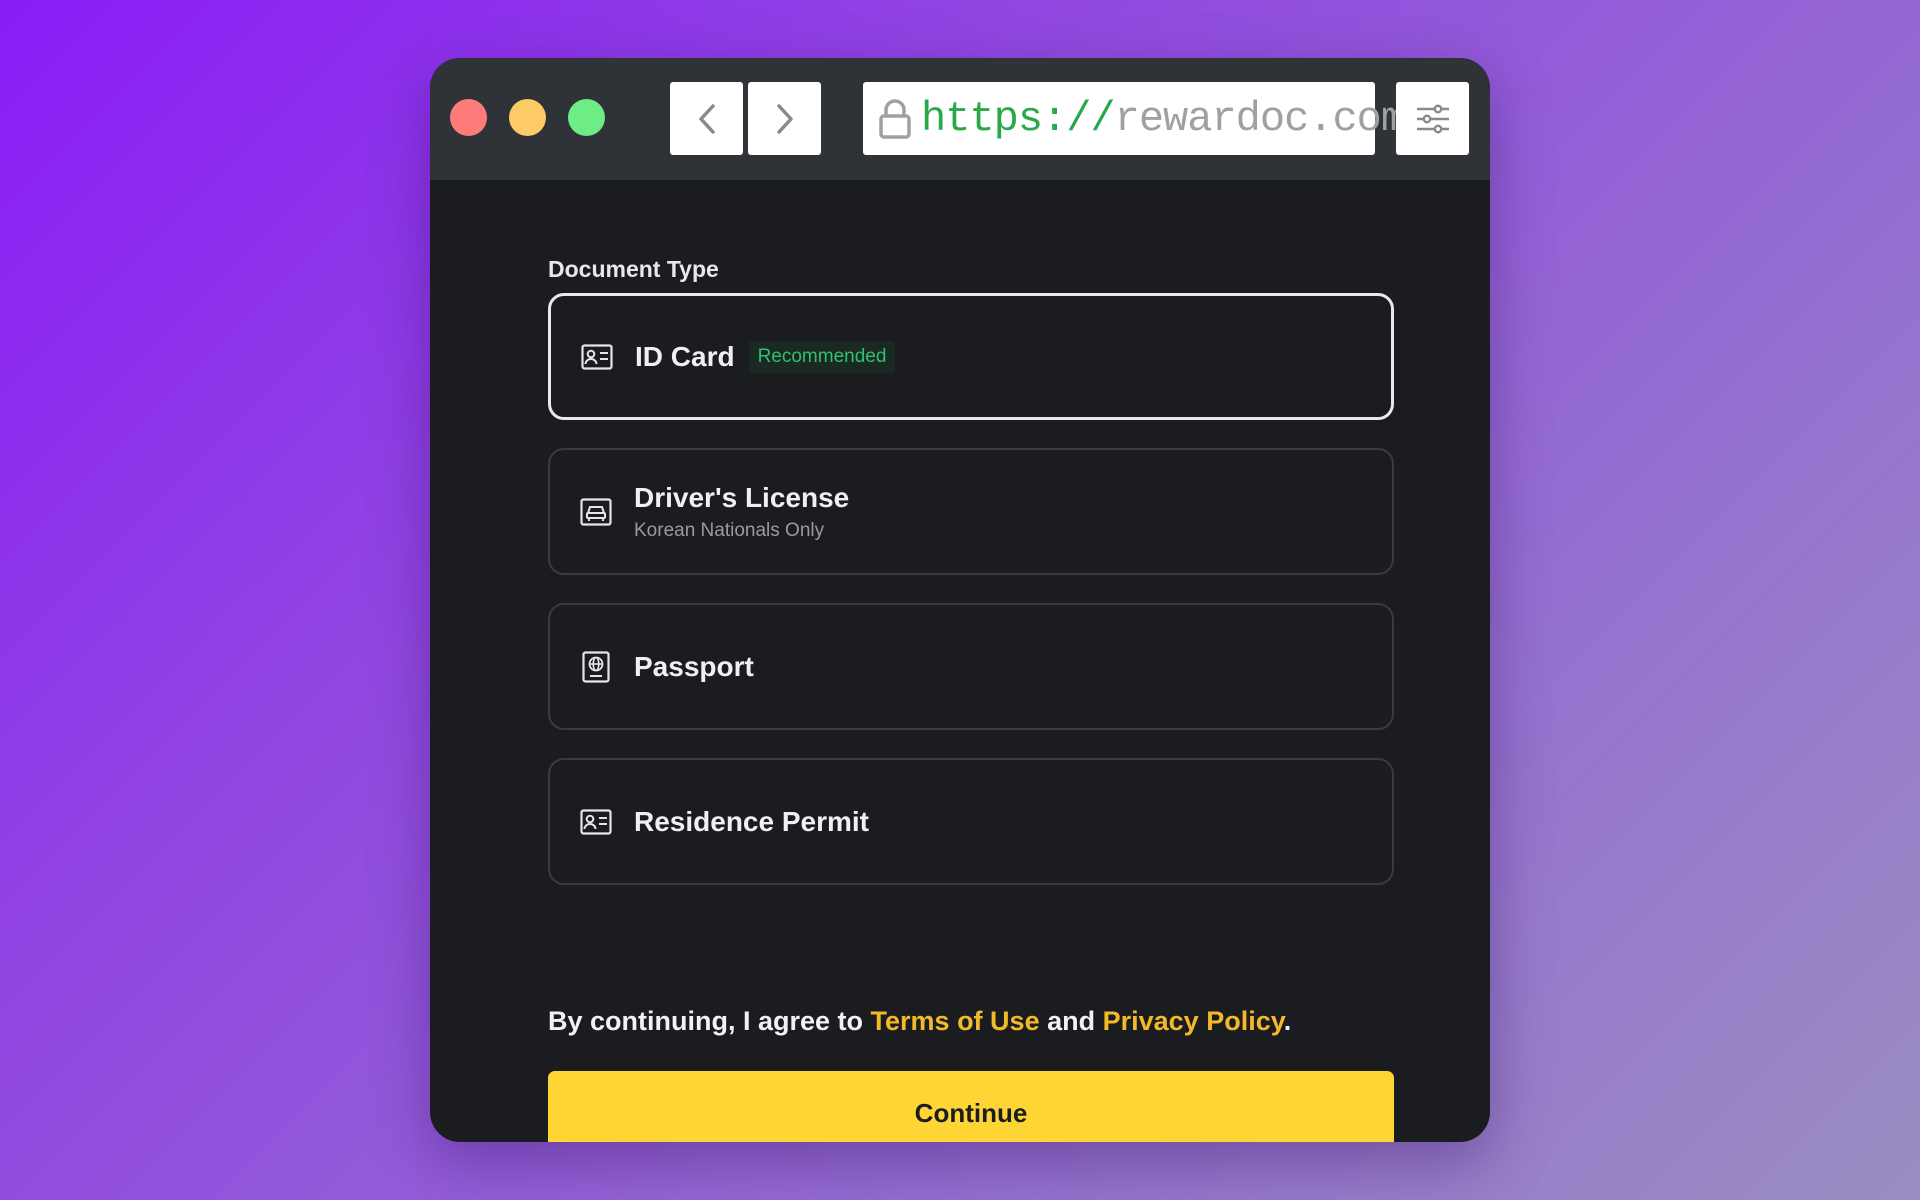 The image size is (1920, 1200). I want to click on address-bar: https://rewardoc.com, so click(1134, 118).